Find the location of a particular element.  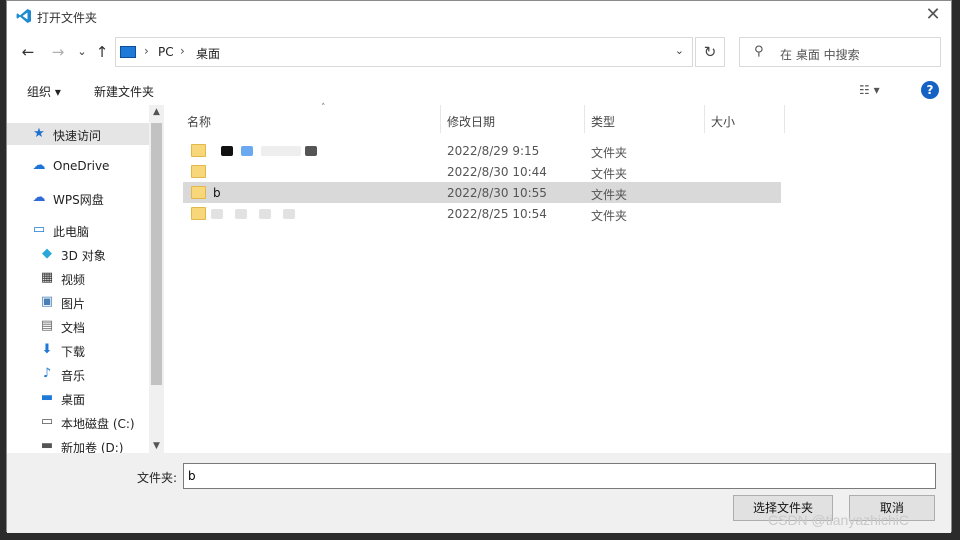

navigation-bar: ← → ⌄ ↑ › PC › 桌面 ⌄ ↻ ⚲ 在 桌面 中搜索 is located at coordinates (479, 52).